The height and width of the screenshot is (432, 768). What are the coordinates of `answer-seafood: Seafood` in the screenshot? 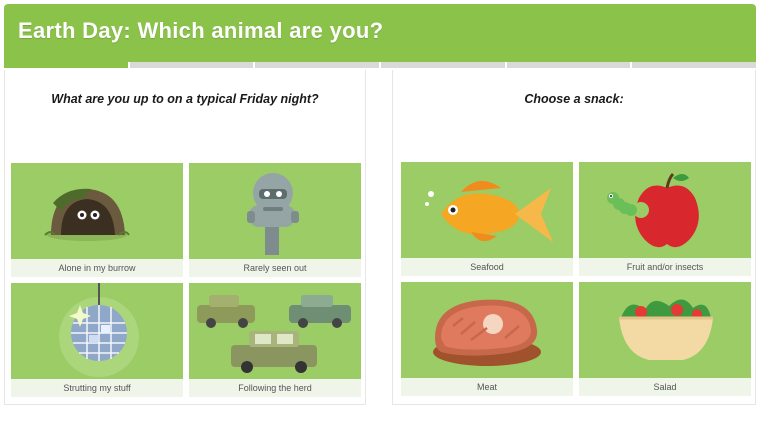 It's located at (487, 219).